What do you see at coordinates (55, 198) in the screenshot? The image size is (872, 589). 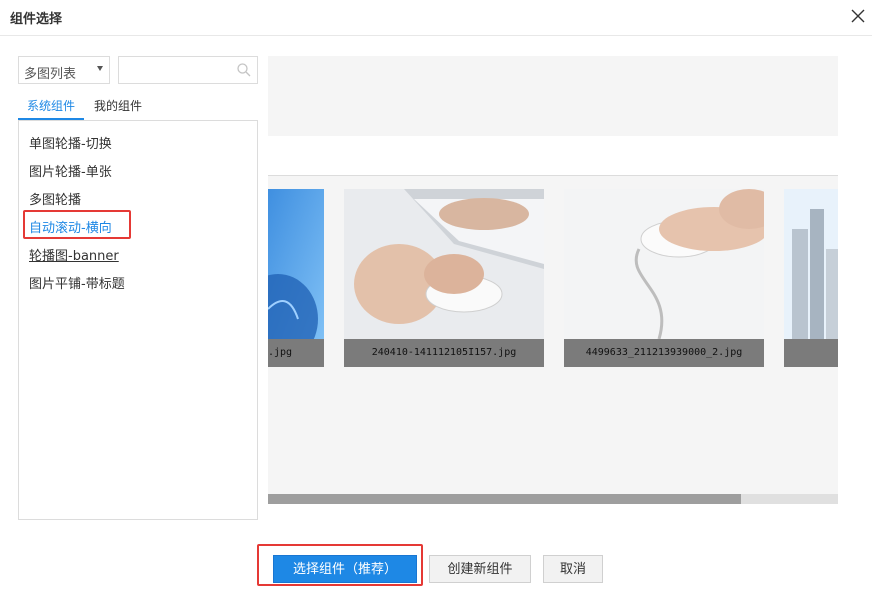 I see `list-item: 多图轮播` at bounding box center [55, 198].